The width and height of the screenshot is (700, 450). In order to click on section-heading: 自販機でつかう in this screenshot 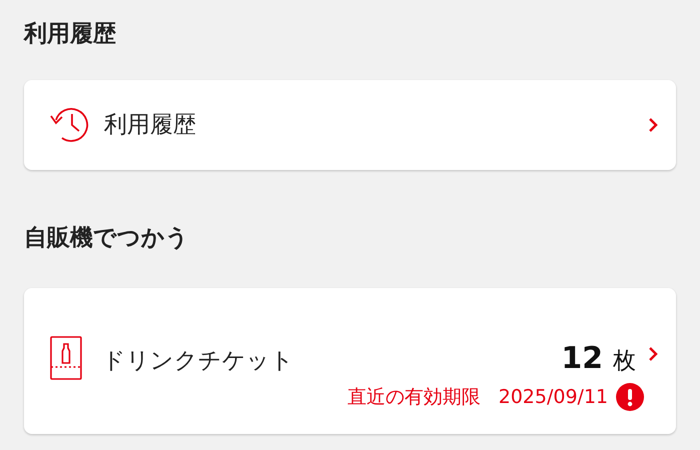, I will do `click(107, 238)`.